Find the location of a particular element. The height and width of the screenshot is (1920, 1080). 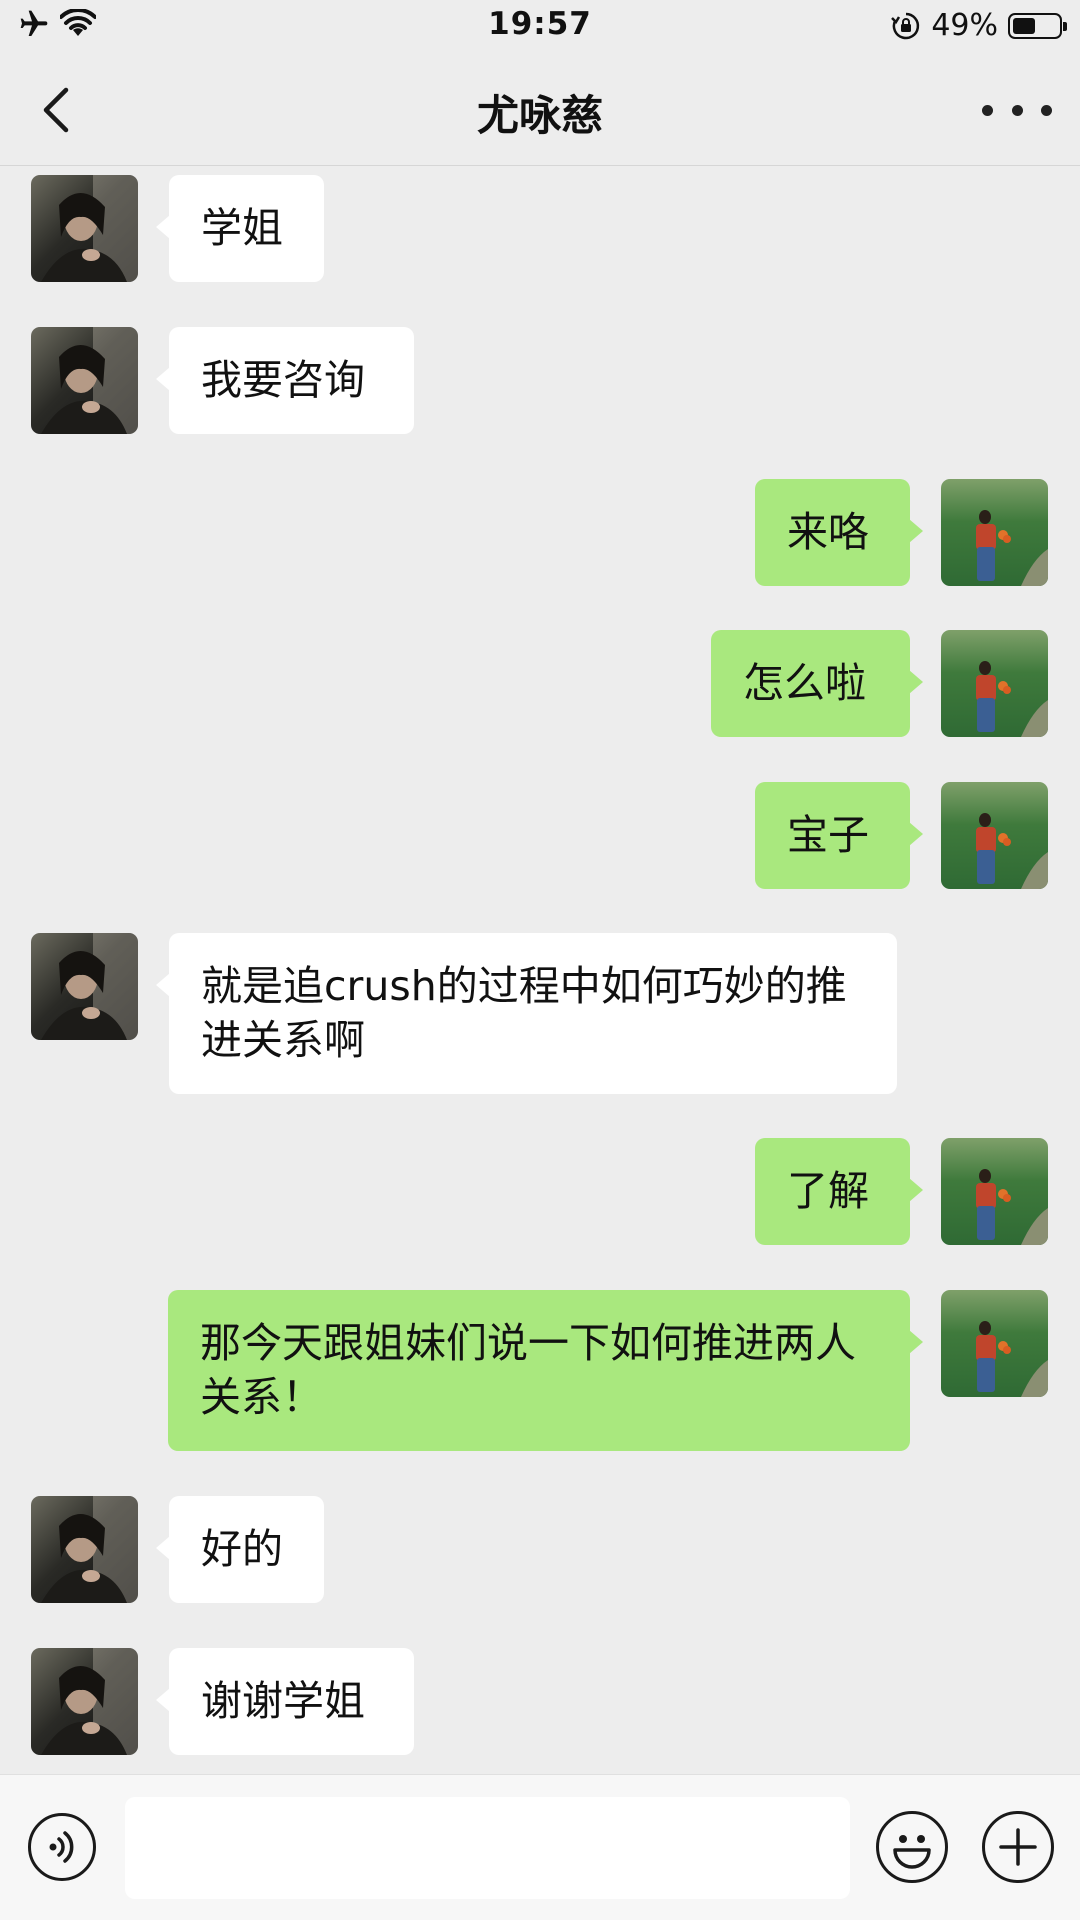

sent-message: 宝子 is located at coordinates (540, 835).